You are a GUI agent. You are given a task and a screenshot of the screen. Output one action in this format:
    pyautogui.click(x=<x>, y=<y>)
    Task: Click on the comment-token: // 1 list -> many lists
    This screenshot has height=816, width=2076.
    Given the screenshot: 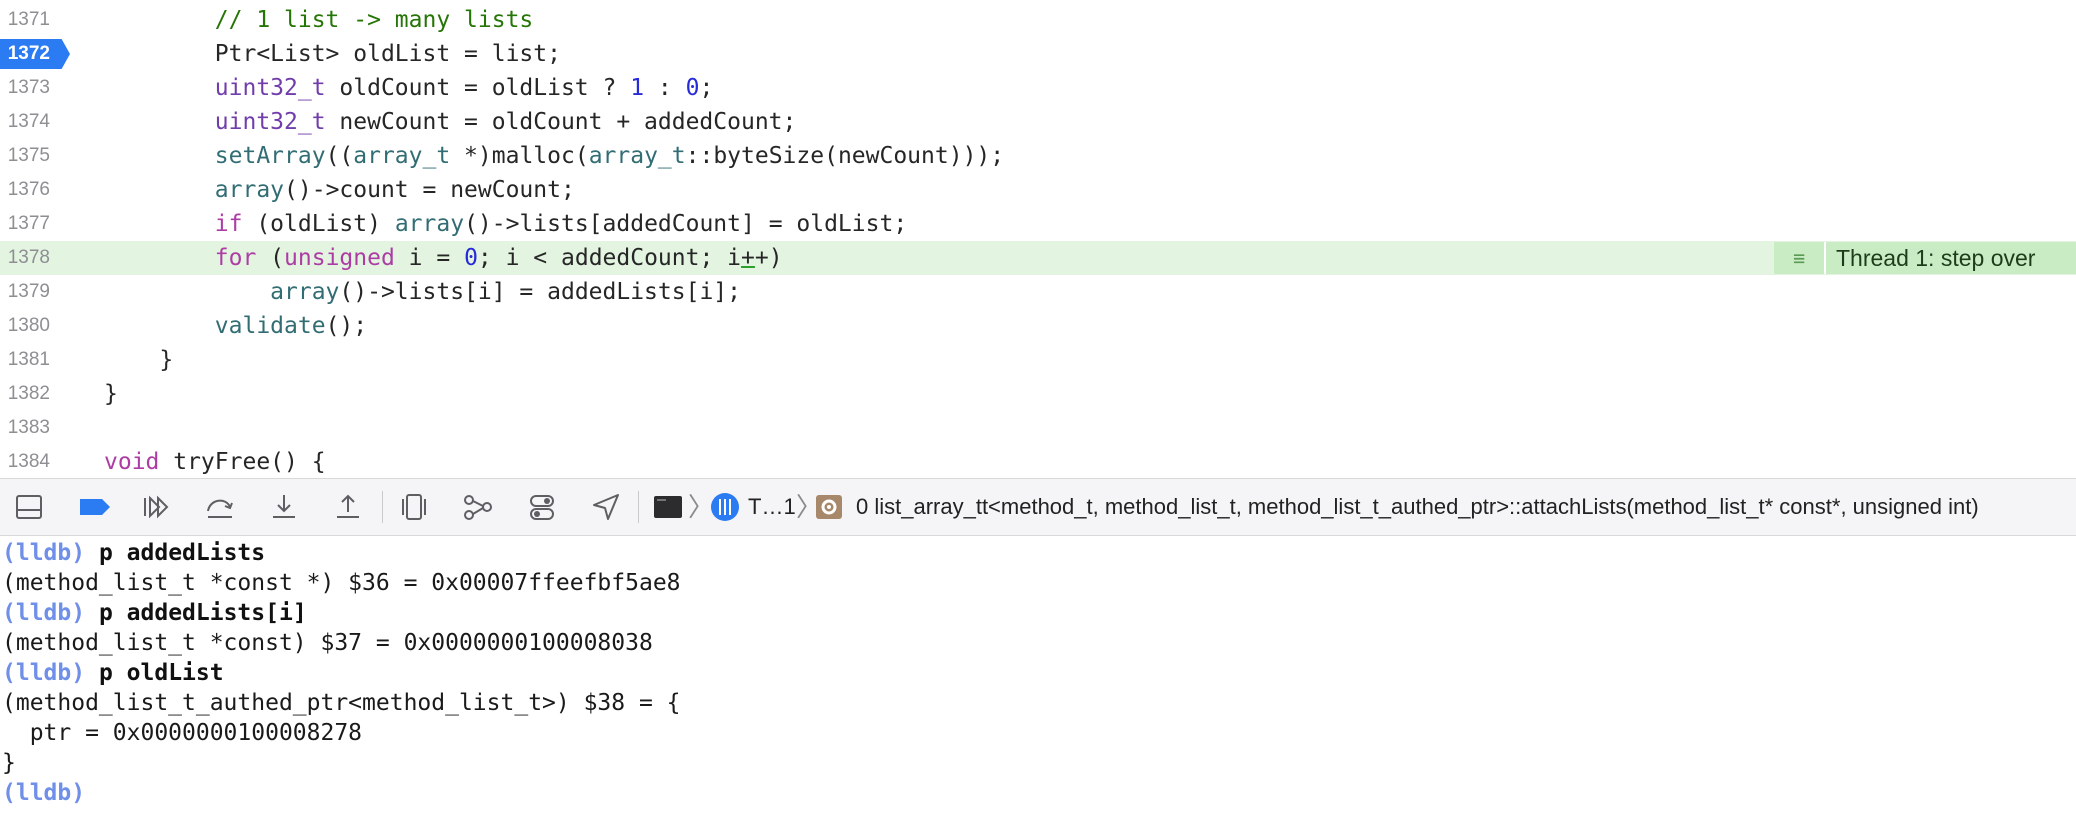 What is the action you would take?
    pyautogui.click(x=374, y=20)
    